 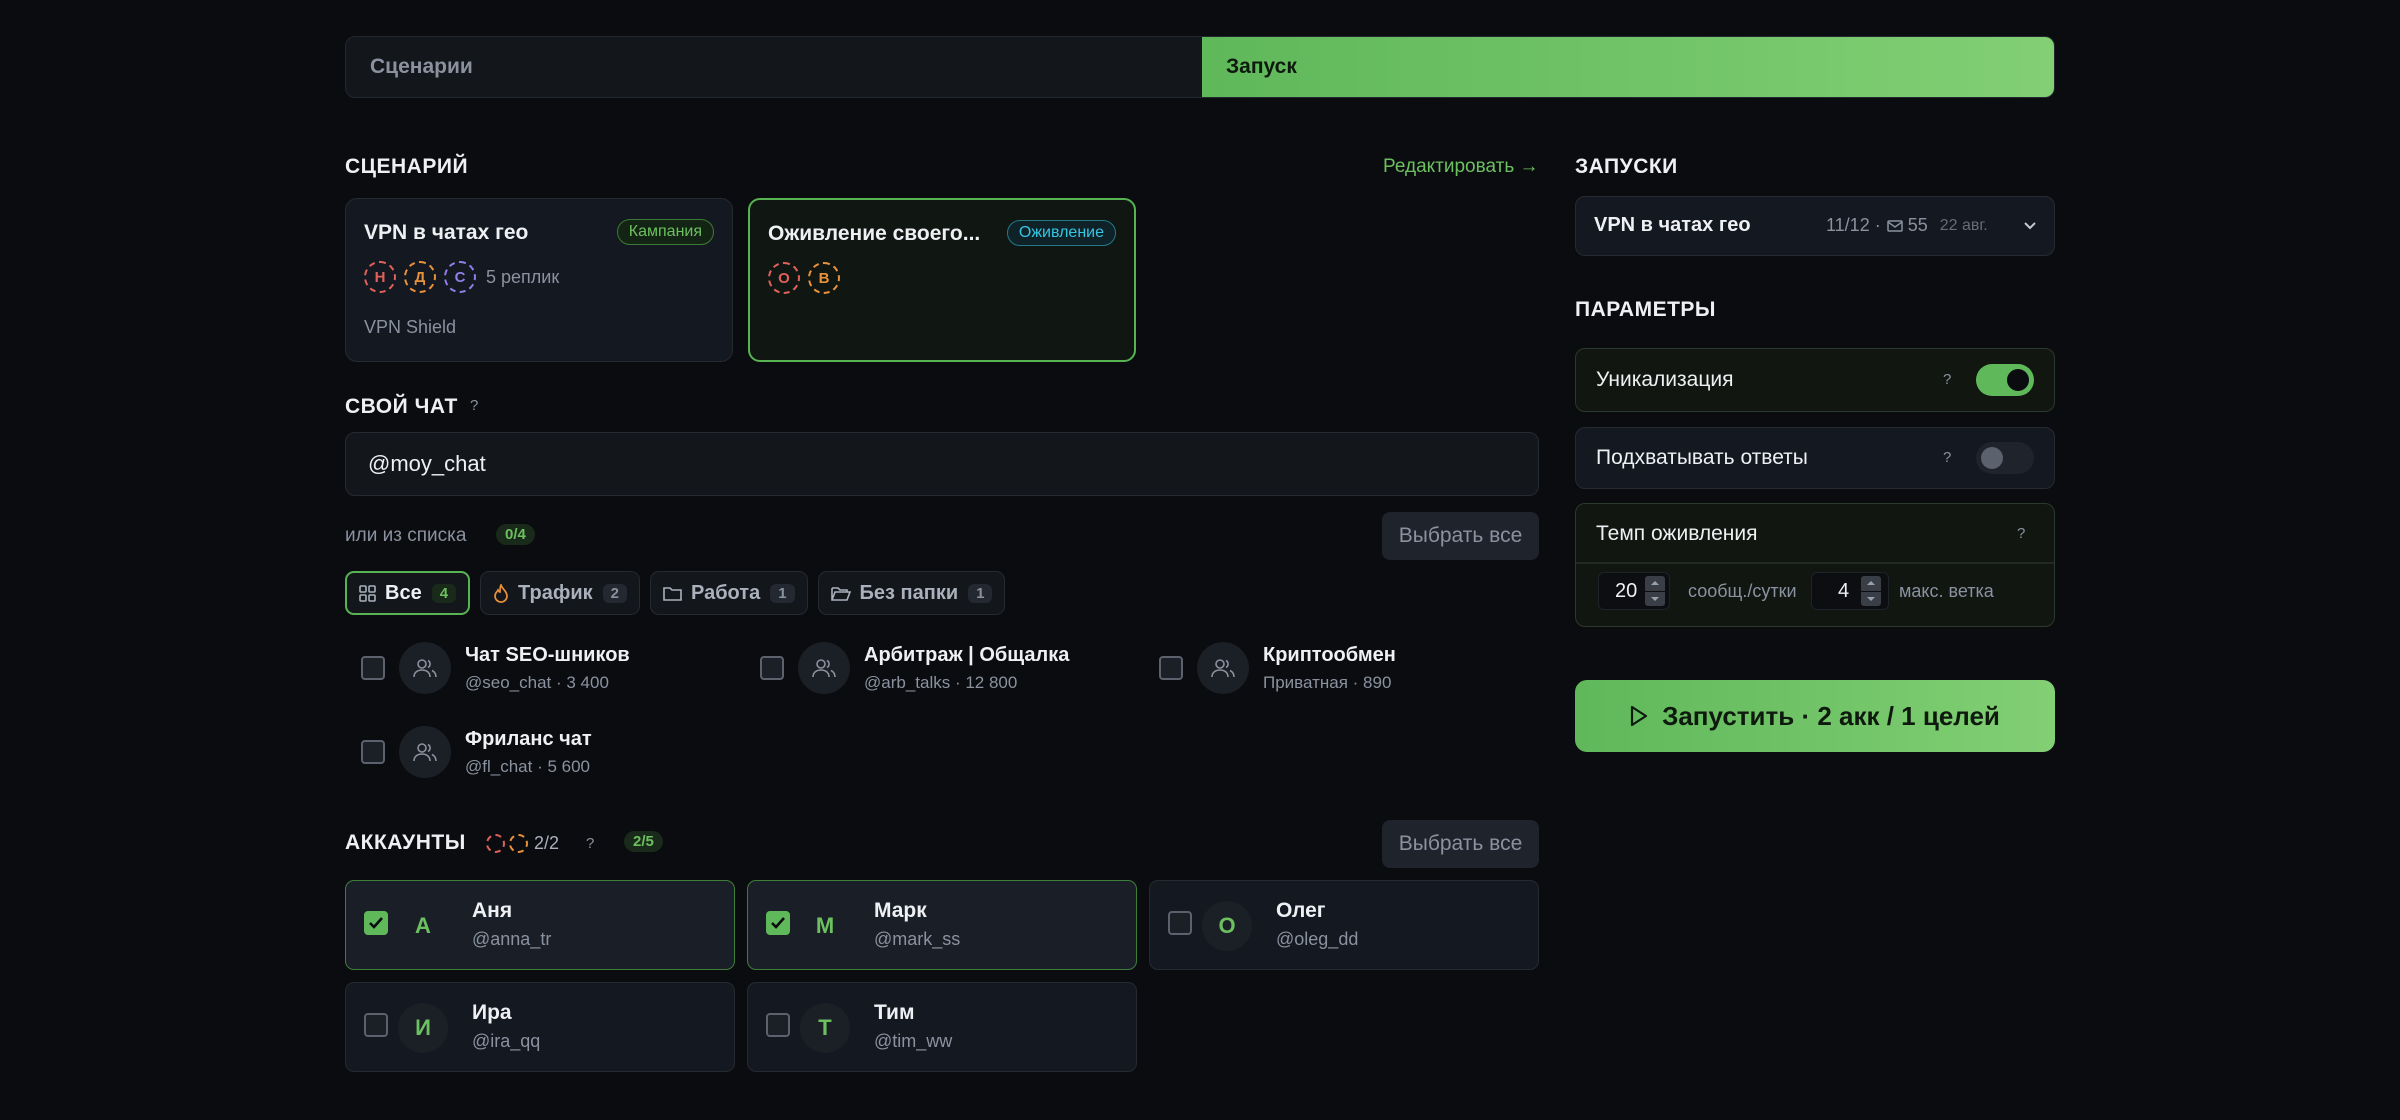 What do you see at coordinates (825, 1028) in the screenshot?
I see `avatar: Т` at bounding box center [825, 1028].